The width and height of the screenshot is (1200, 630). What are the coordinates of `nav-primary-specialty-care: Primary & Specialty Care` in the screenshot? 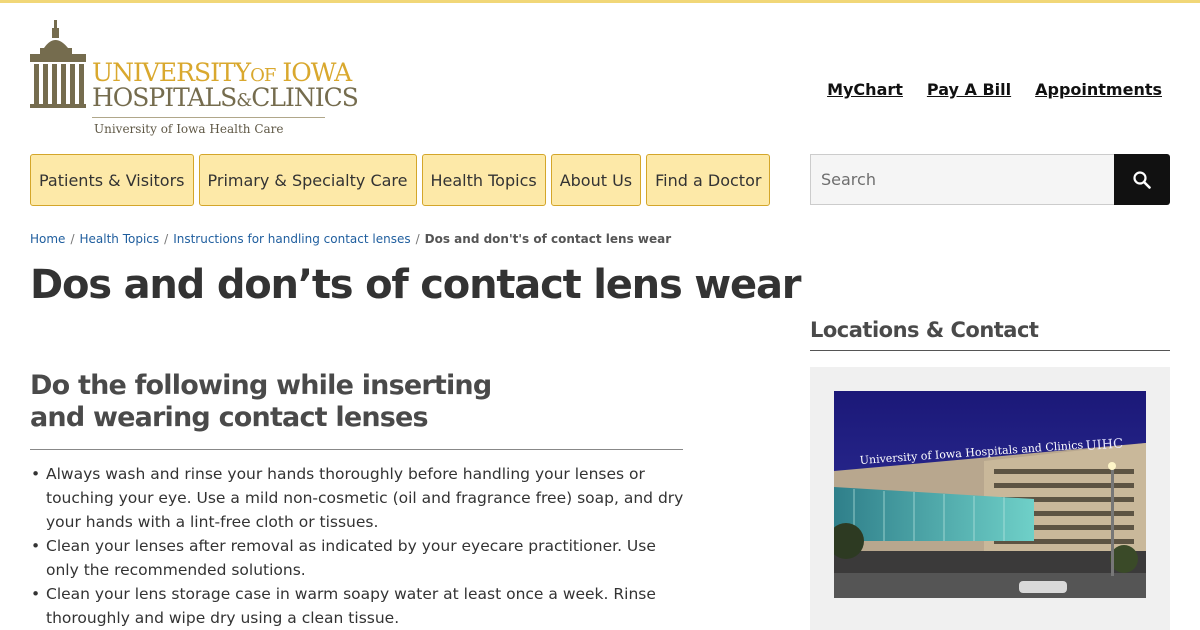 It's located at (307, 180).